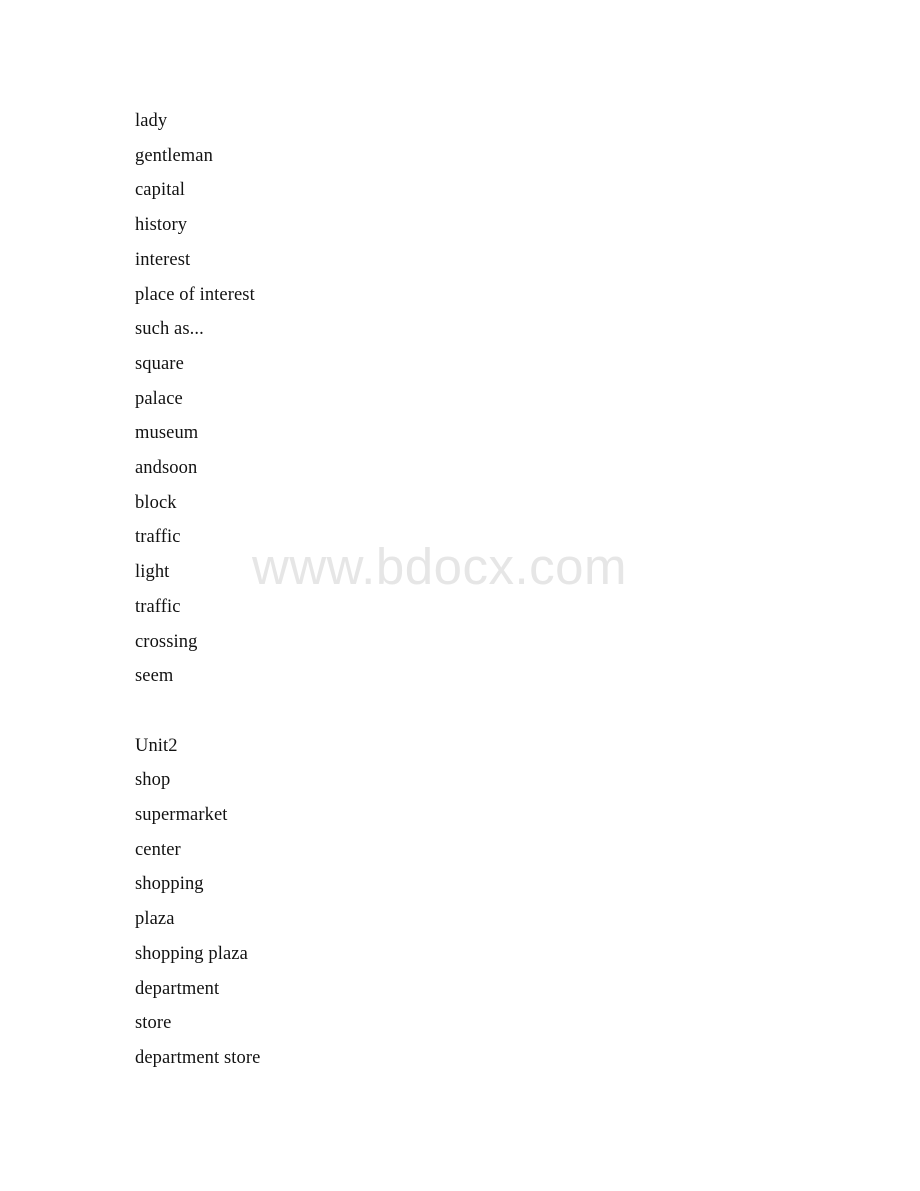 This screenshot has height=1191, width=920. What do you see at coordinates (158, 849) in the screenshot?
I see `word-list-item: center` at bounding box center [158, 849].